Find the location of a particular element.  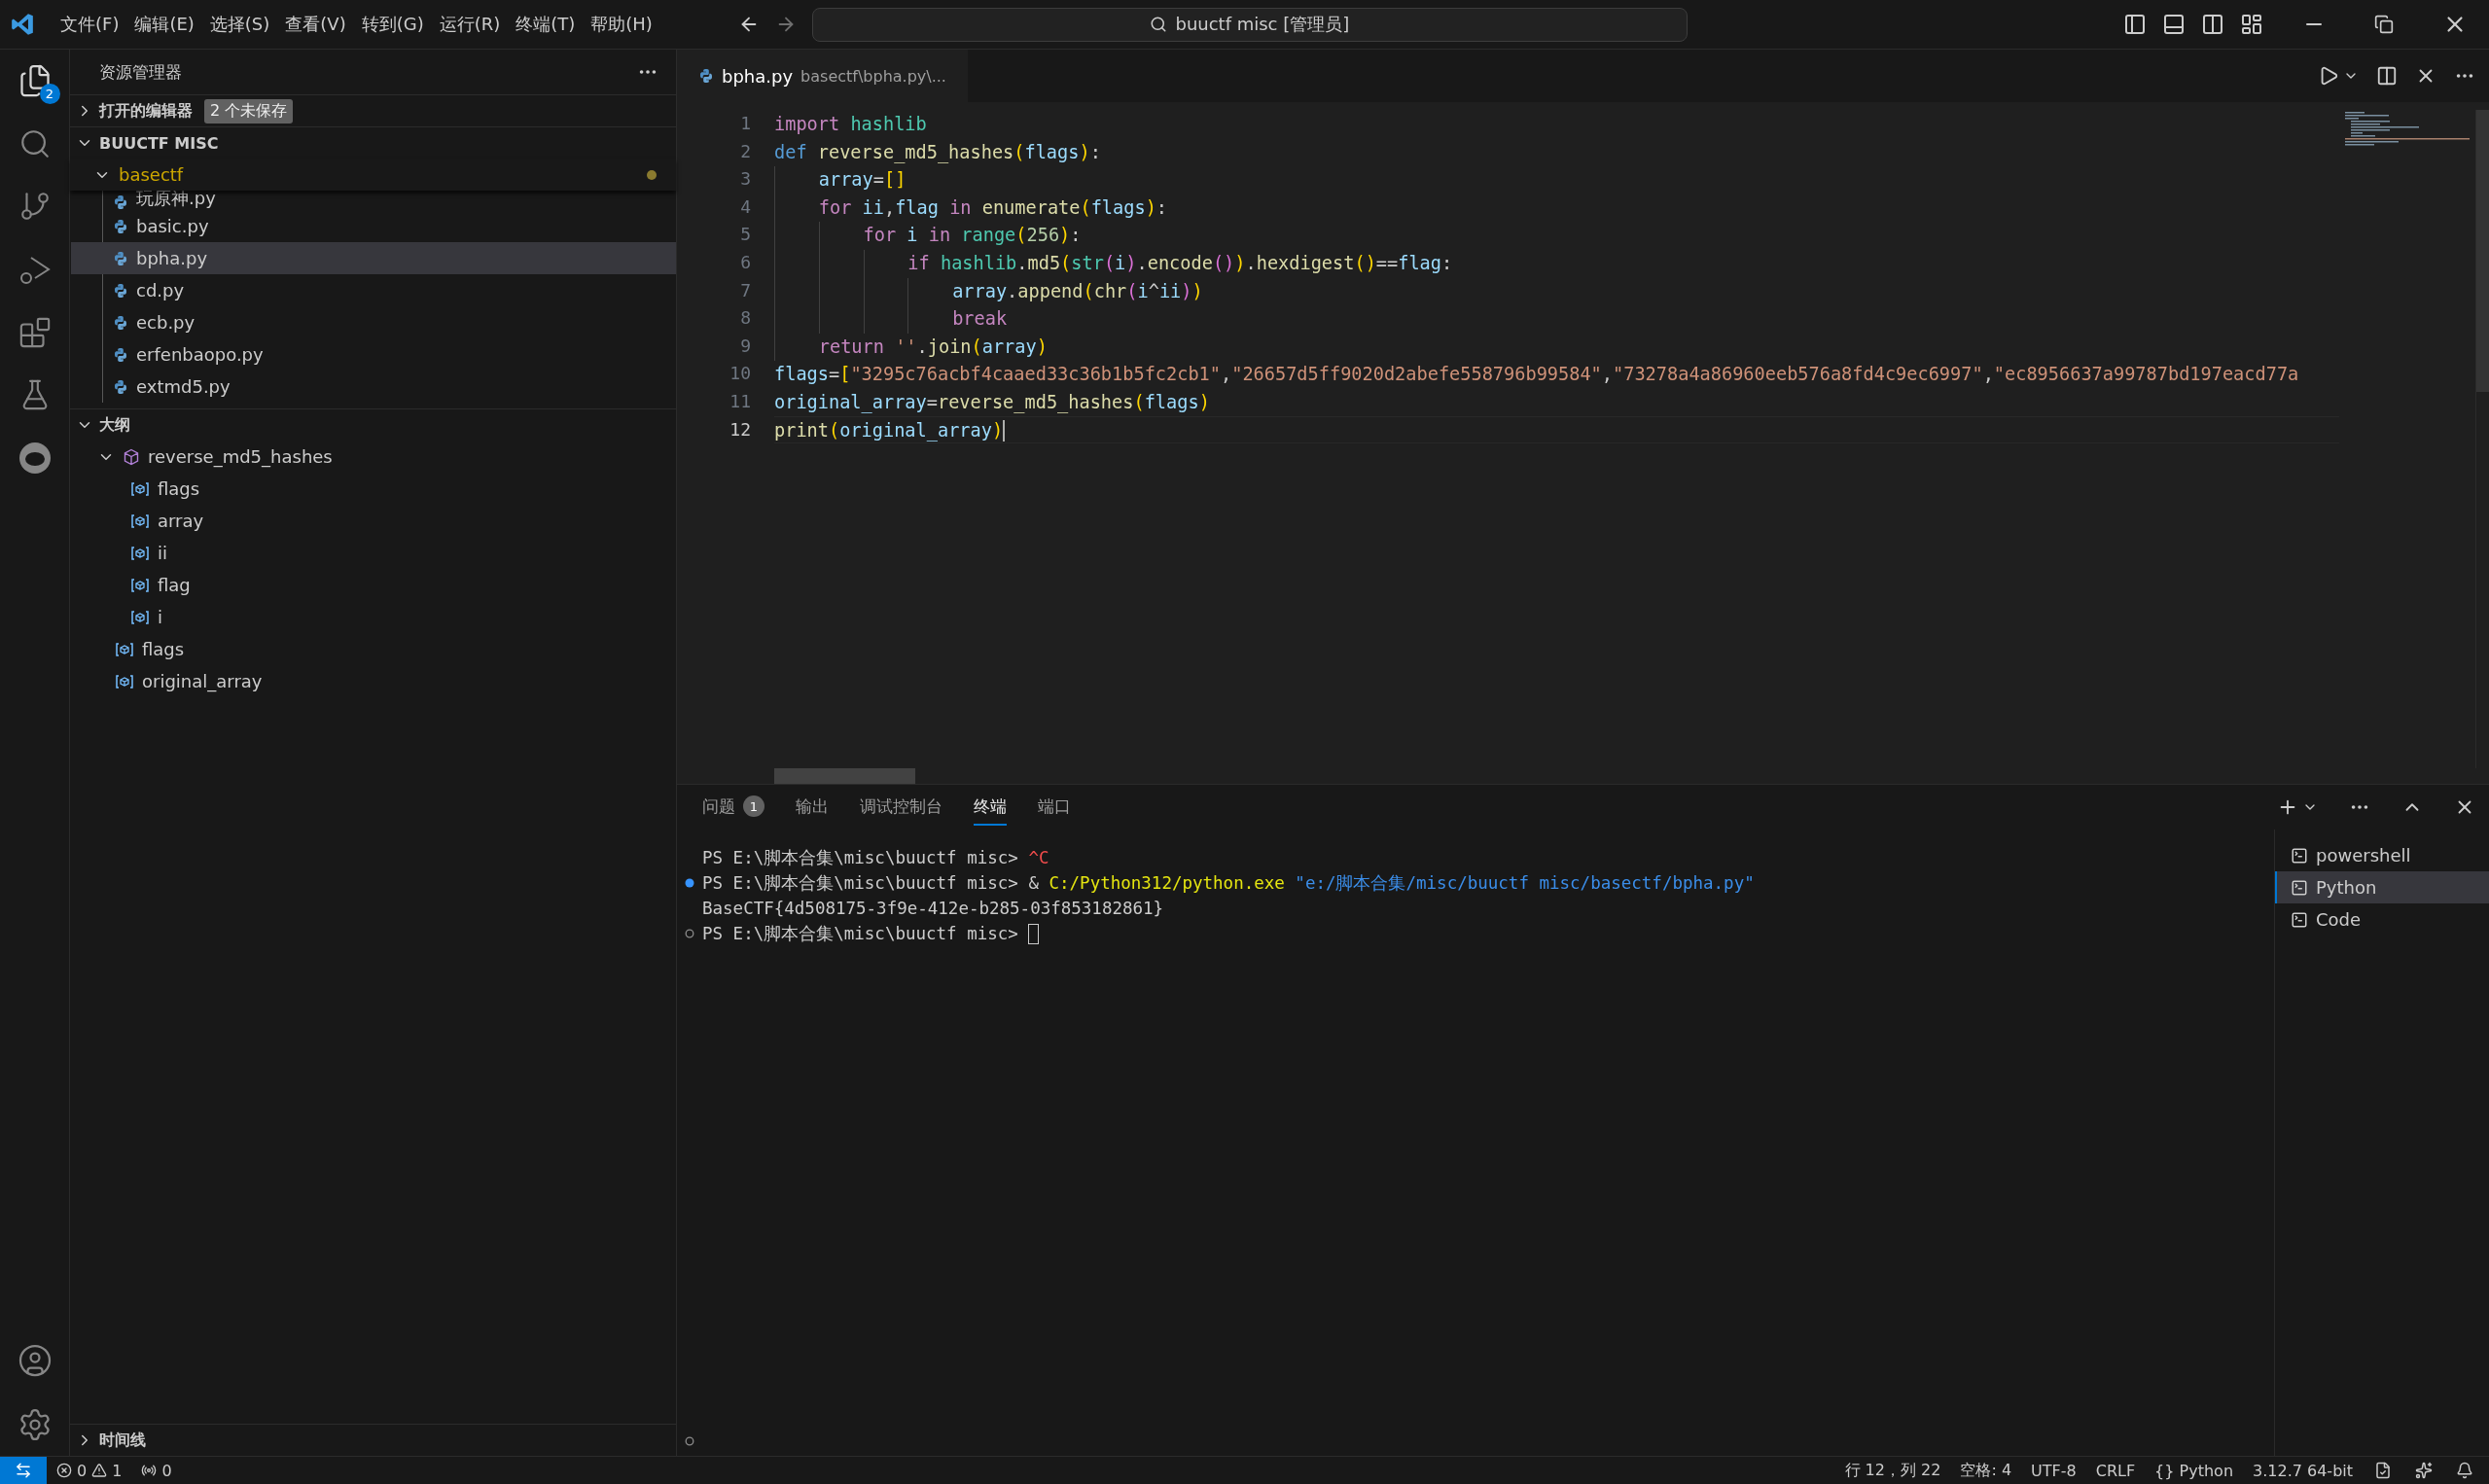

code-line: flags=["3295c76acbf4caaed33c36b1b5fc2cb1","26657d5ff9020d2abefe558796b99584","73278a4a86960eeb576a8fd4c9ec6997","ec8956637a99787bd197eacd77a is located at coordinates (1537, 375).